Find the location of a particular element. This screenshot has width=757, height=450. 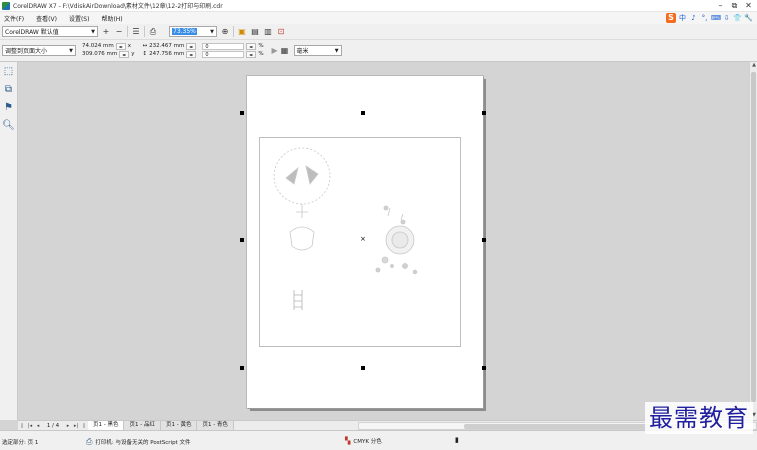

size-fields: ↔ 232.467 mm ◂▸ ↕ 247.756 mm ◂▸ is located at coordinates (169, 51).